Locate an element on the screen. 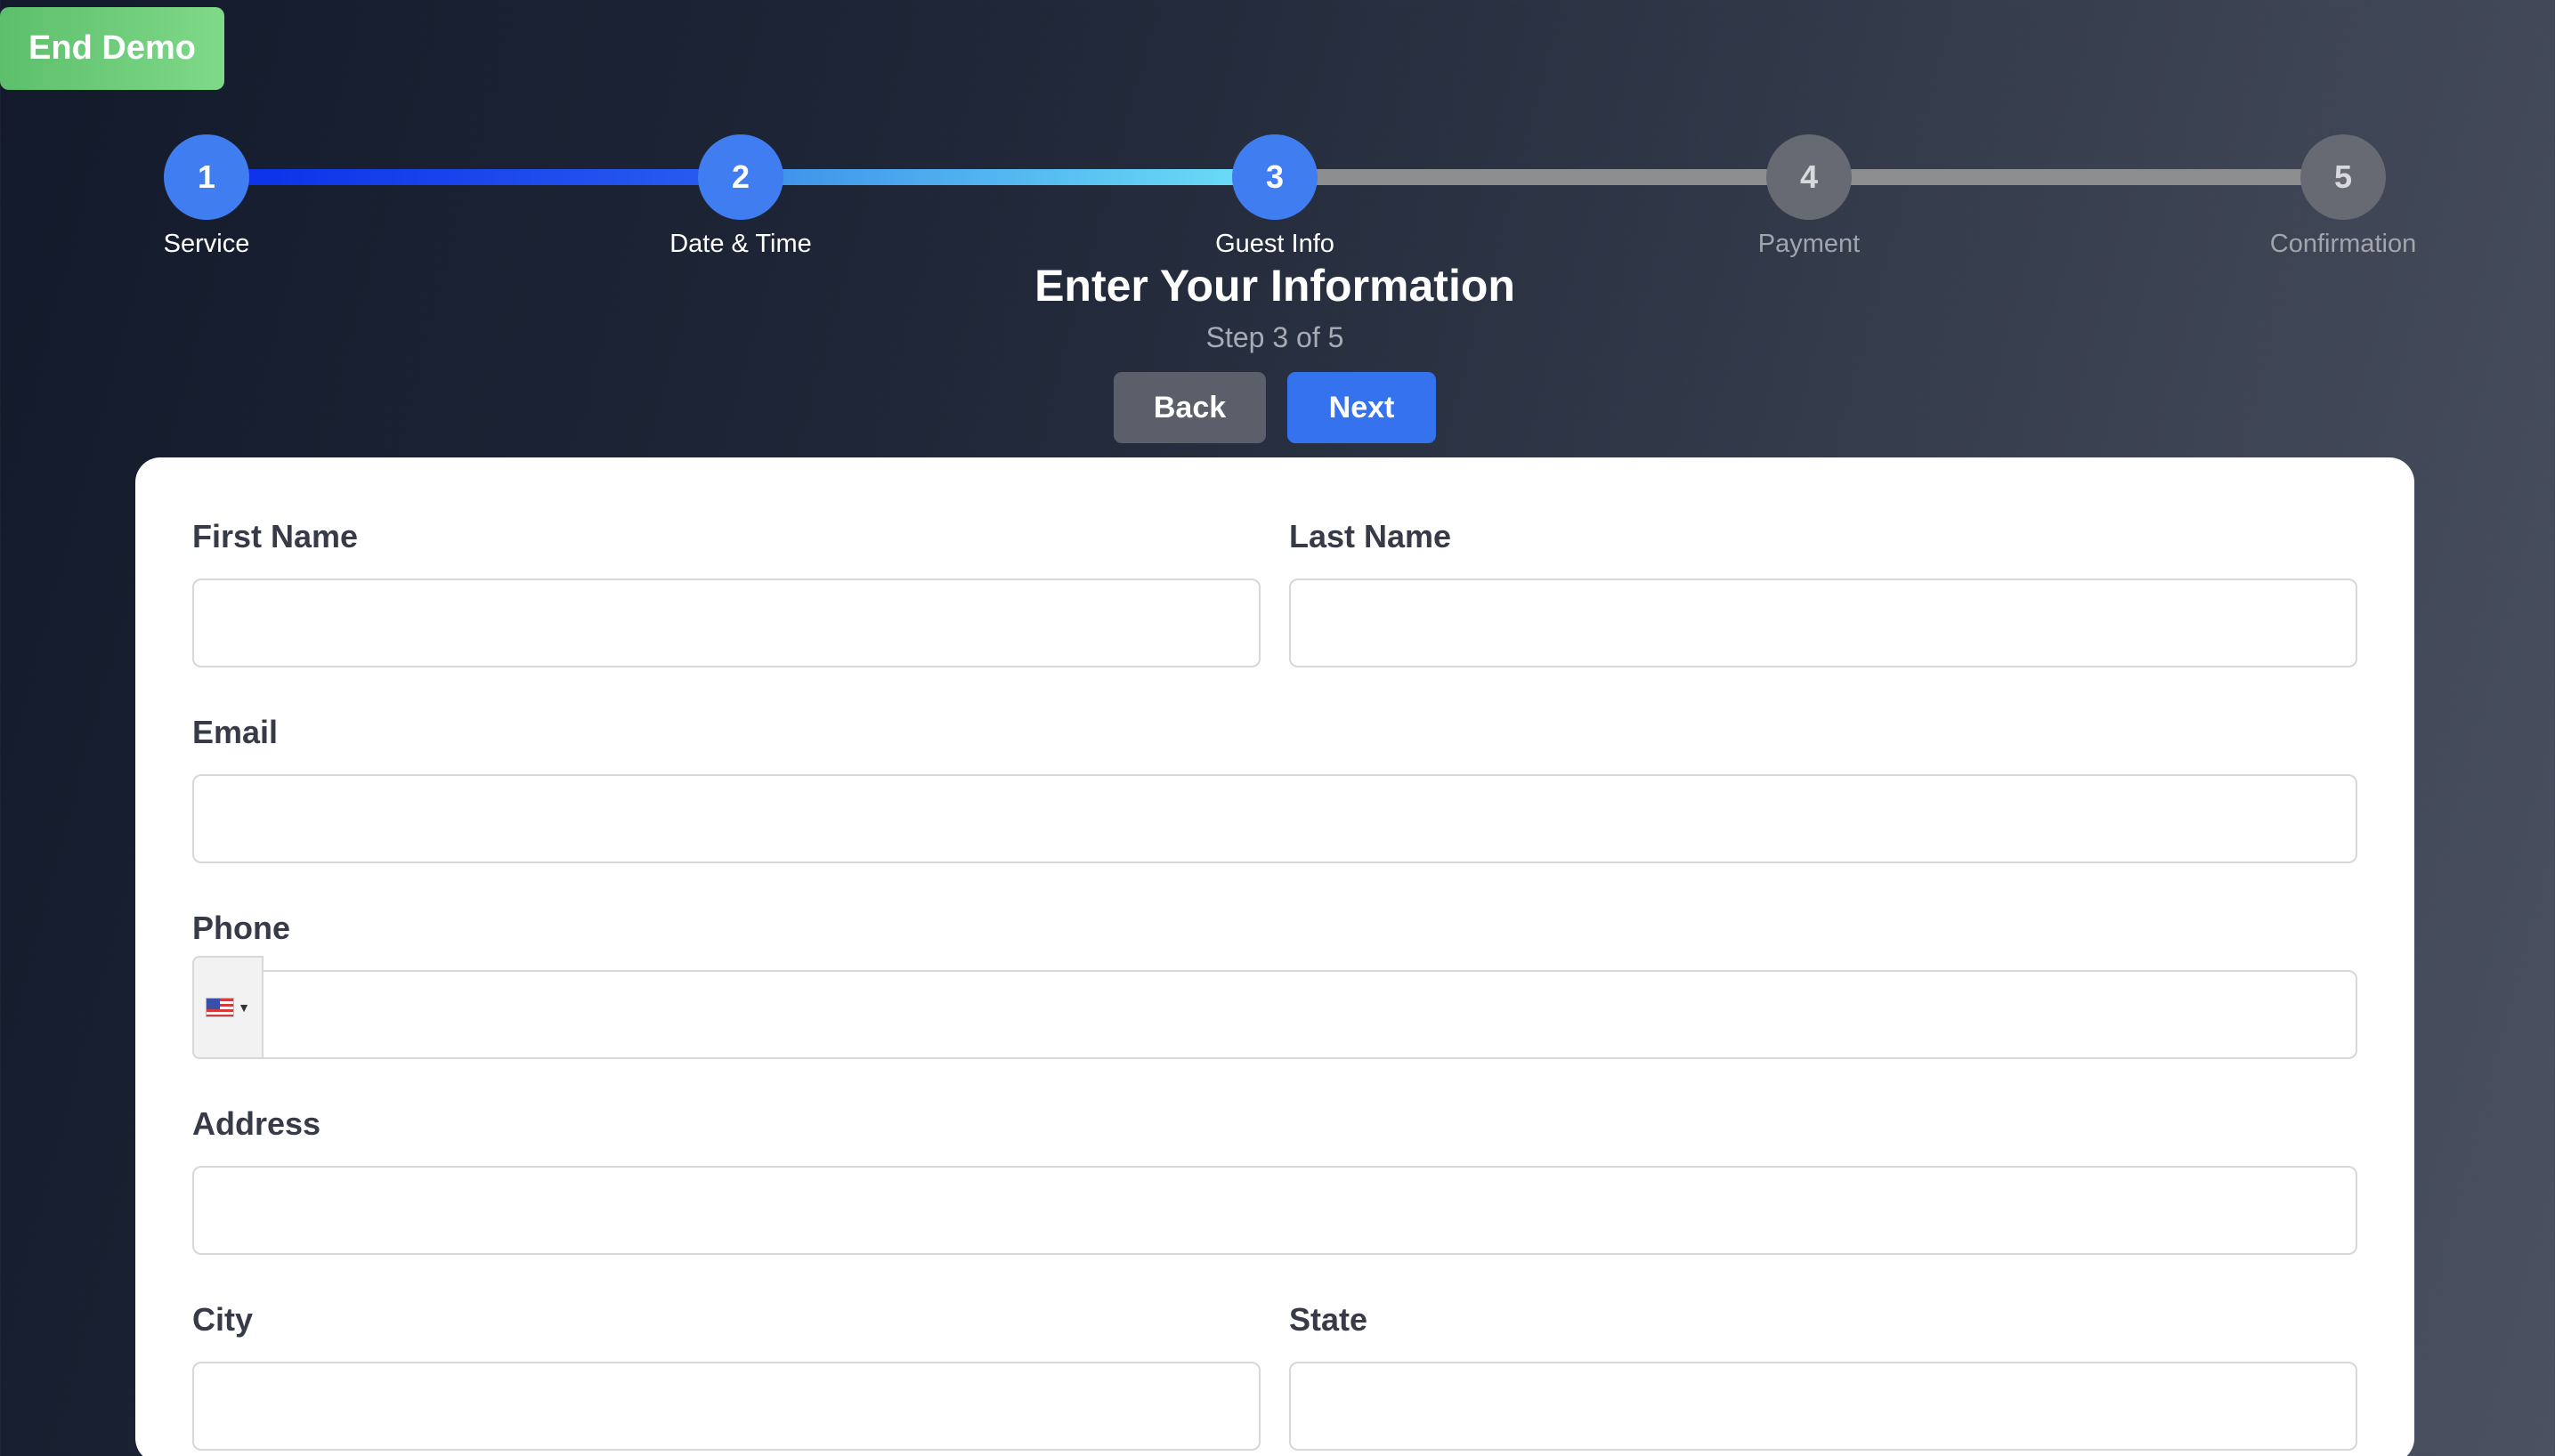  step-2-label: Date & Time is located at coordinates (740, 244).